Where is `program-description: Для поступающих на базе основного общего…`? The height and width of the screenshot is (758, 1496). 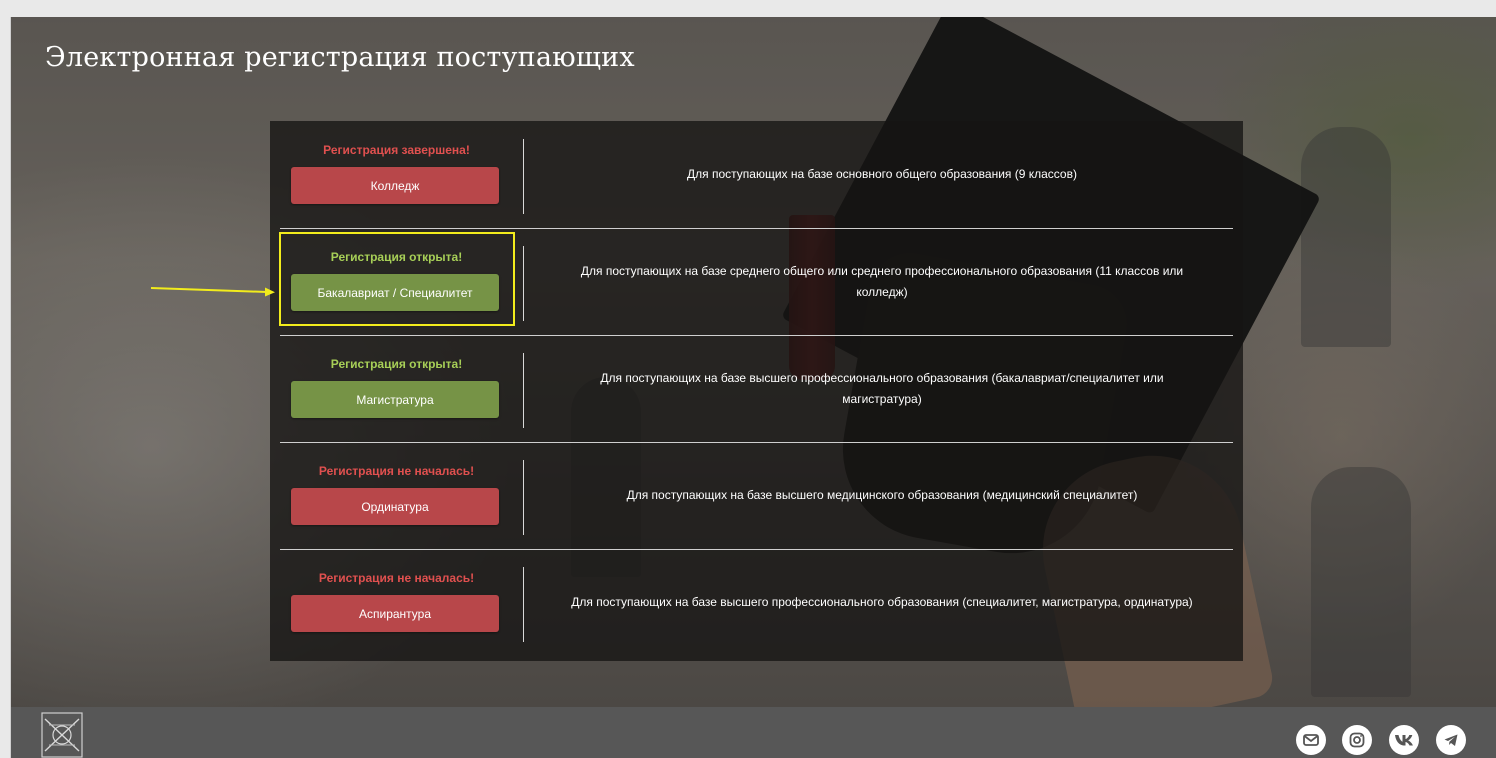
program-description: Для поступающих на базе основного общего… is located at coordinates (882, 174).